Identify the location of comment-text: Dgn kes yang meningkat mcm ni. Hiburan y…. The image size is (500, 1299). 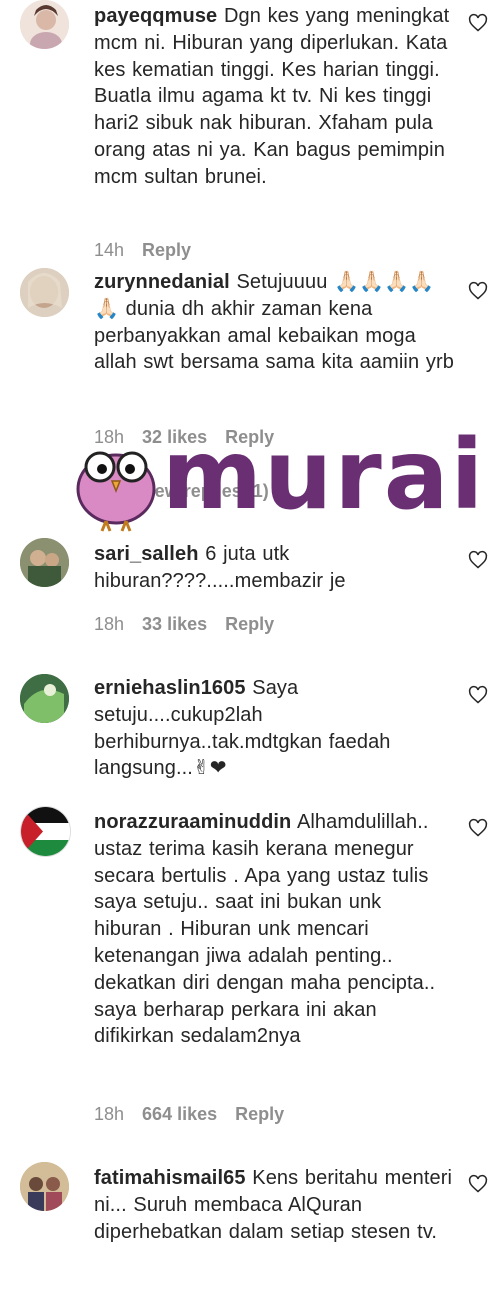
(272, 96).